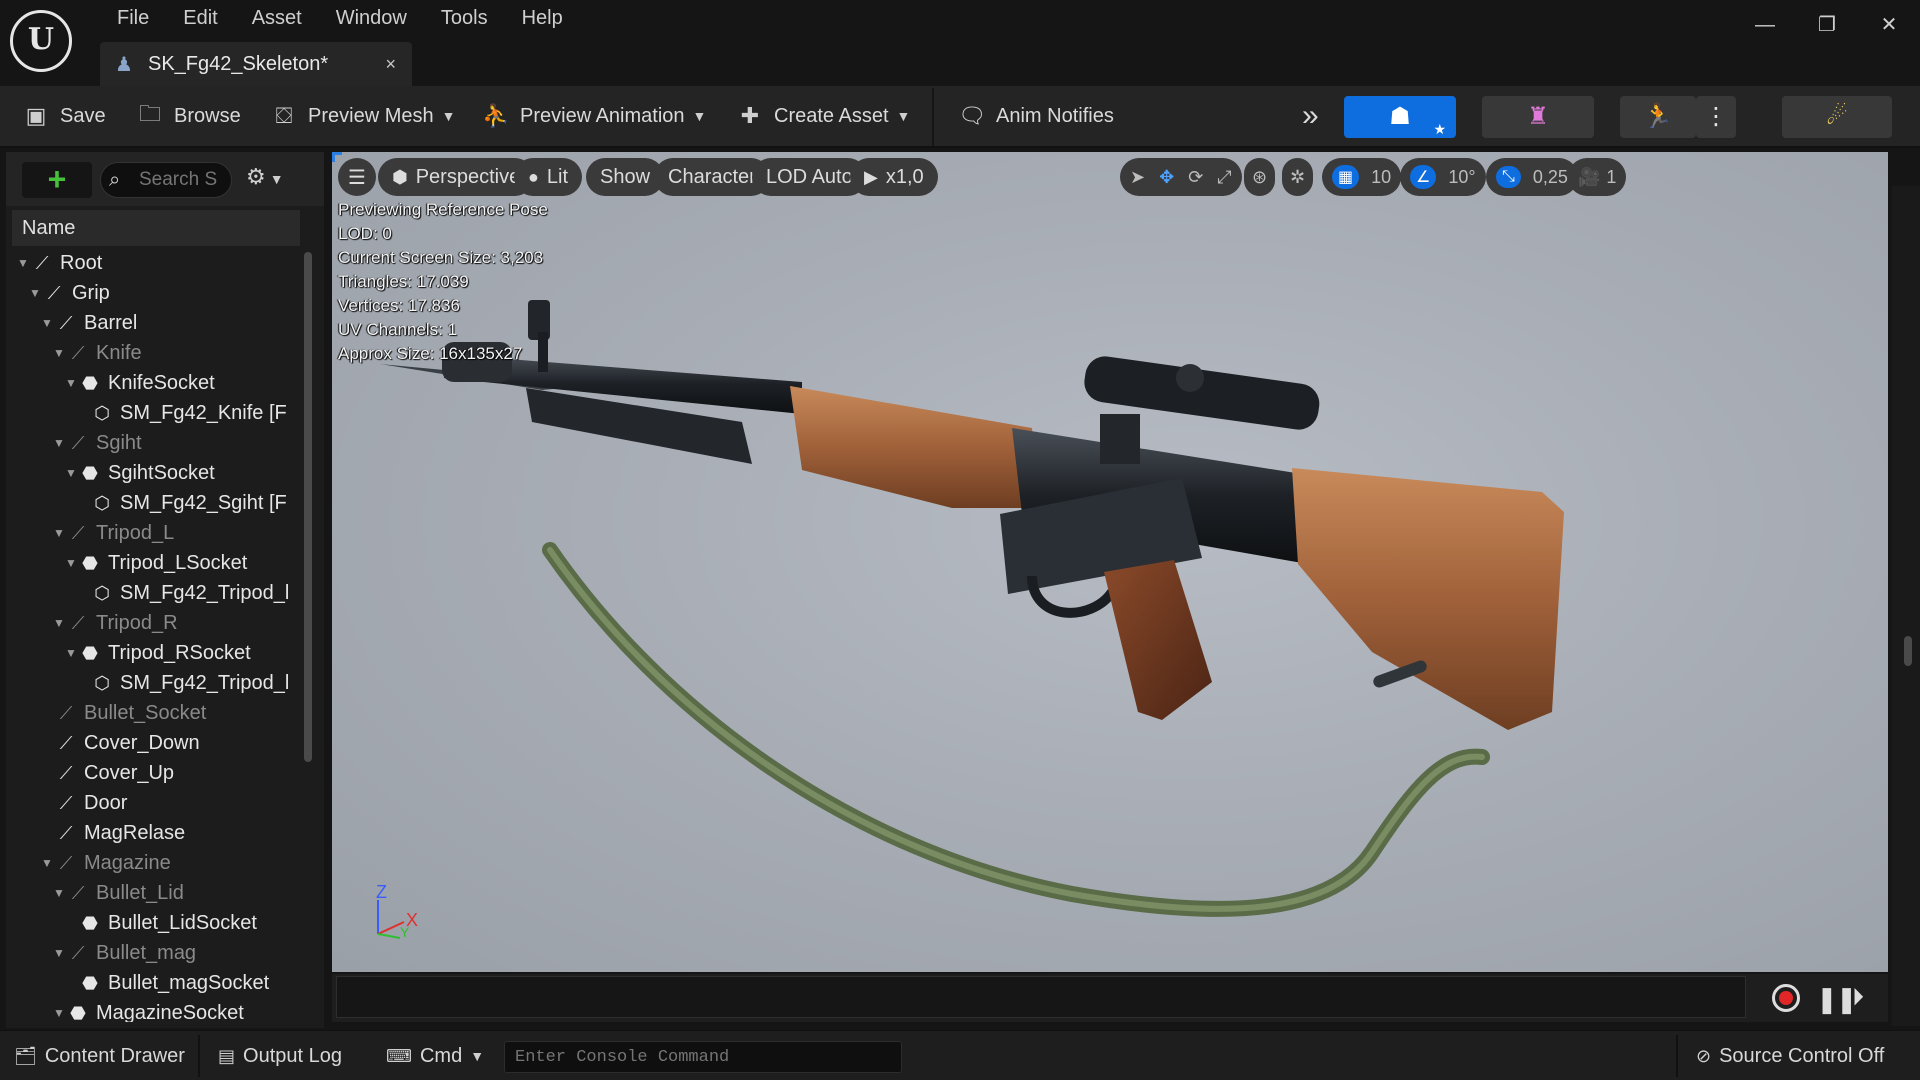 The height and width of the screenshot is (1080, 1920). I want to click on tab-close-button: ×, so click(390, 64).